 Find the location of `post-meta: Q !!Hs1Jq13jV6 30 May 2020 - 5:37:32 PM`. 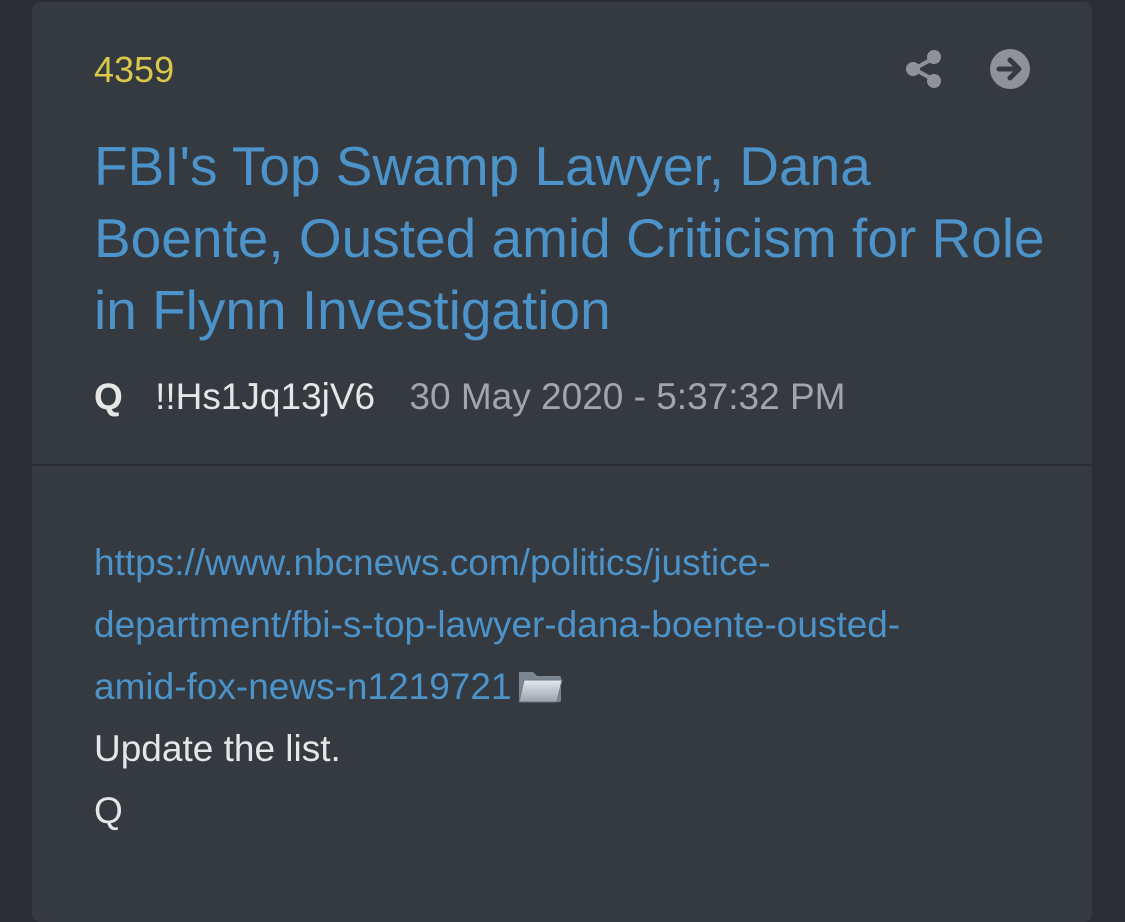

post-meta: Q !!Hs1Jq13jV6 30 May 2020 - 5:37:32 PM is located at coordinates (469, 397).